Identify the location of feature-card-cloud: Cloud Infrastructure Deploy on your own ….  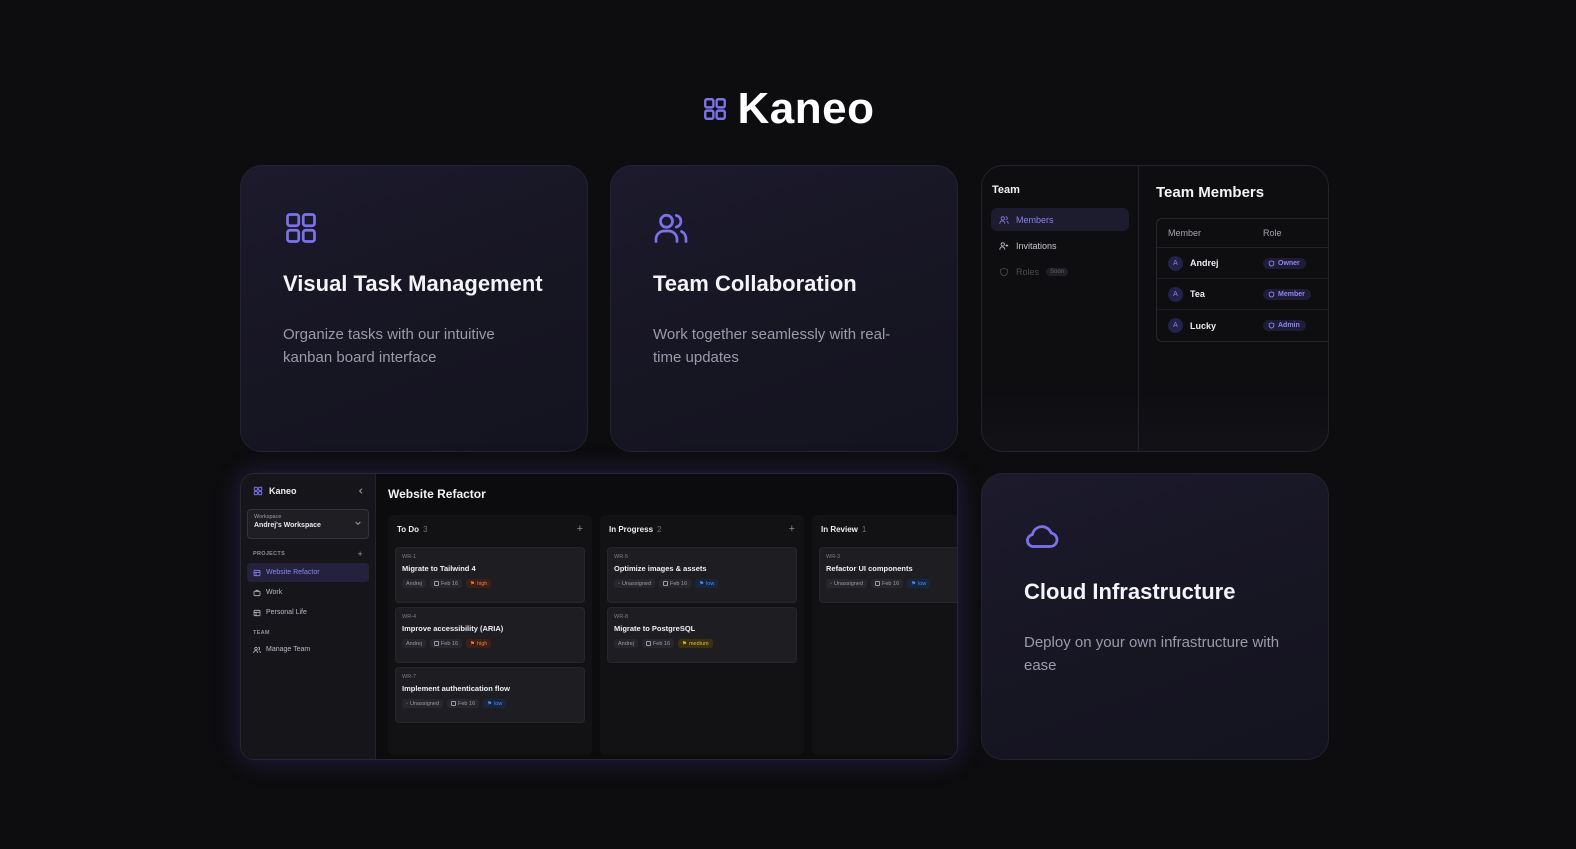
(1155, 616).